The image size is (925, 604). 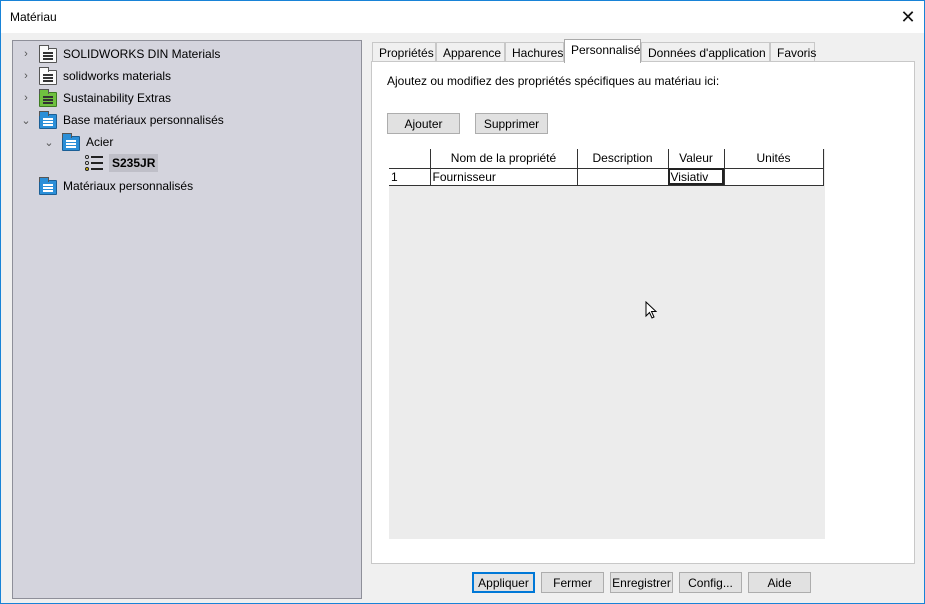 I want to click on tree-node-acier: ⌄ Acier, so click(x=77, y=142).